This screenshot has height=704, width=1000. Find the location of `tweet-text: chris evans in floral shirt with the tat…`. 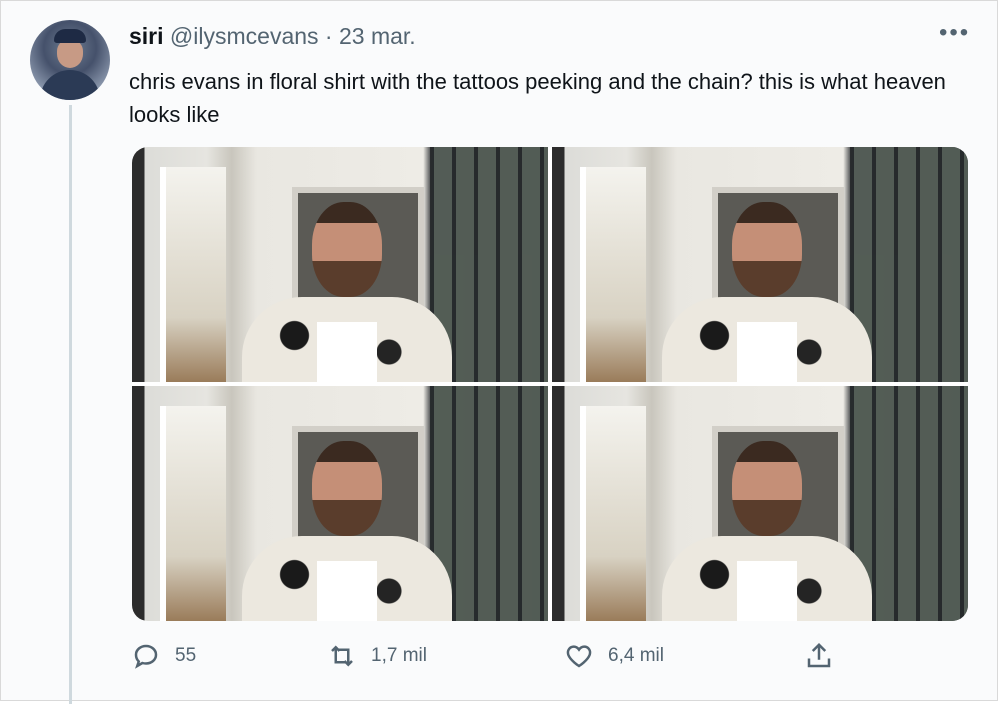

tweet-text: chris evans in floral shirt with the tat… is located at coordinates (537, 98).